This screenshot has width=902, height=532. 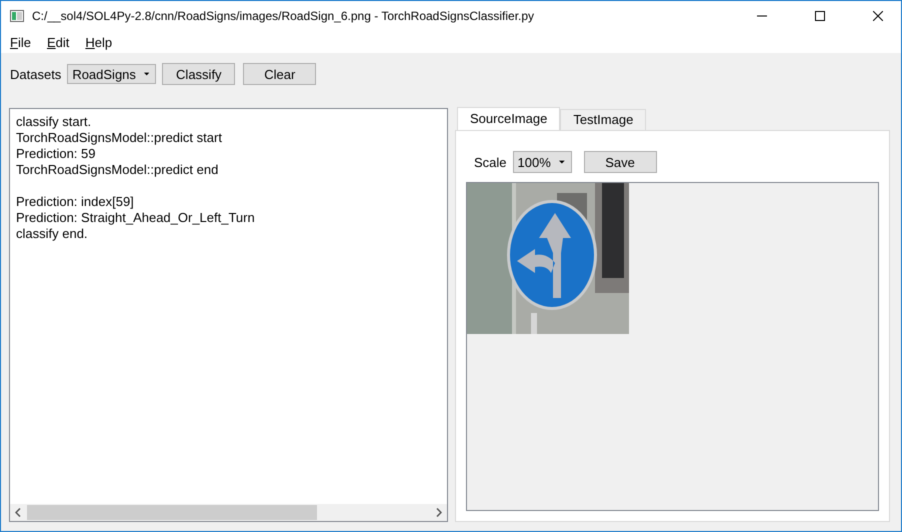 I want to click on scroll-left-icon, so click(x=18, y=512).